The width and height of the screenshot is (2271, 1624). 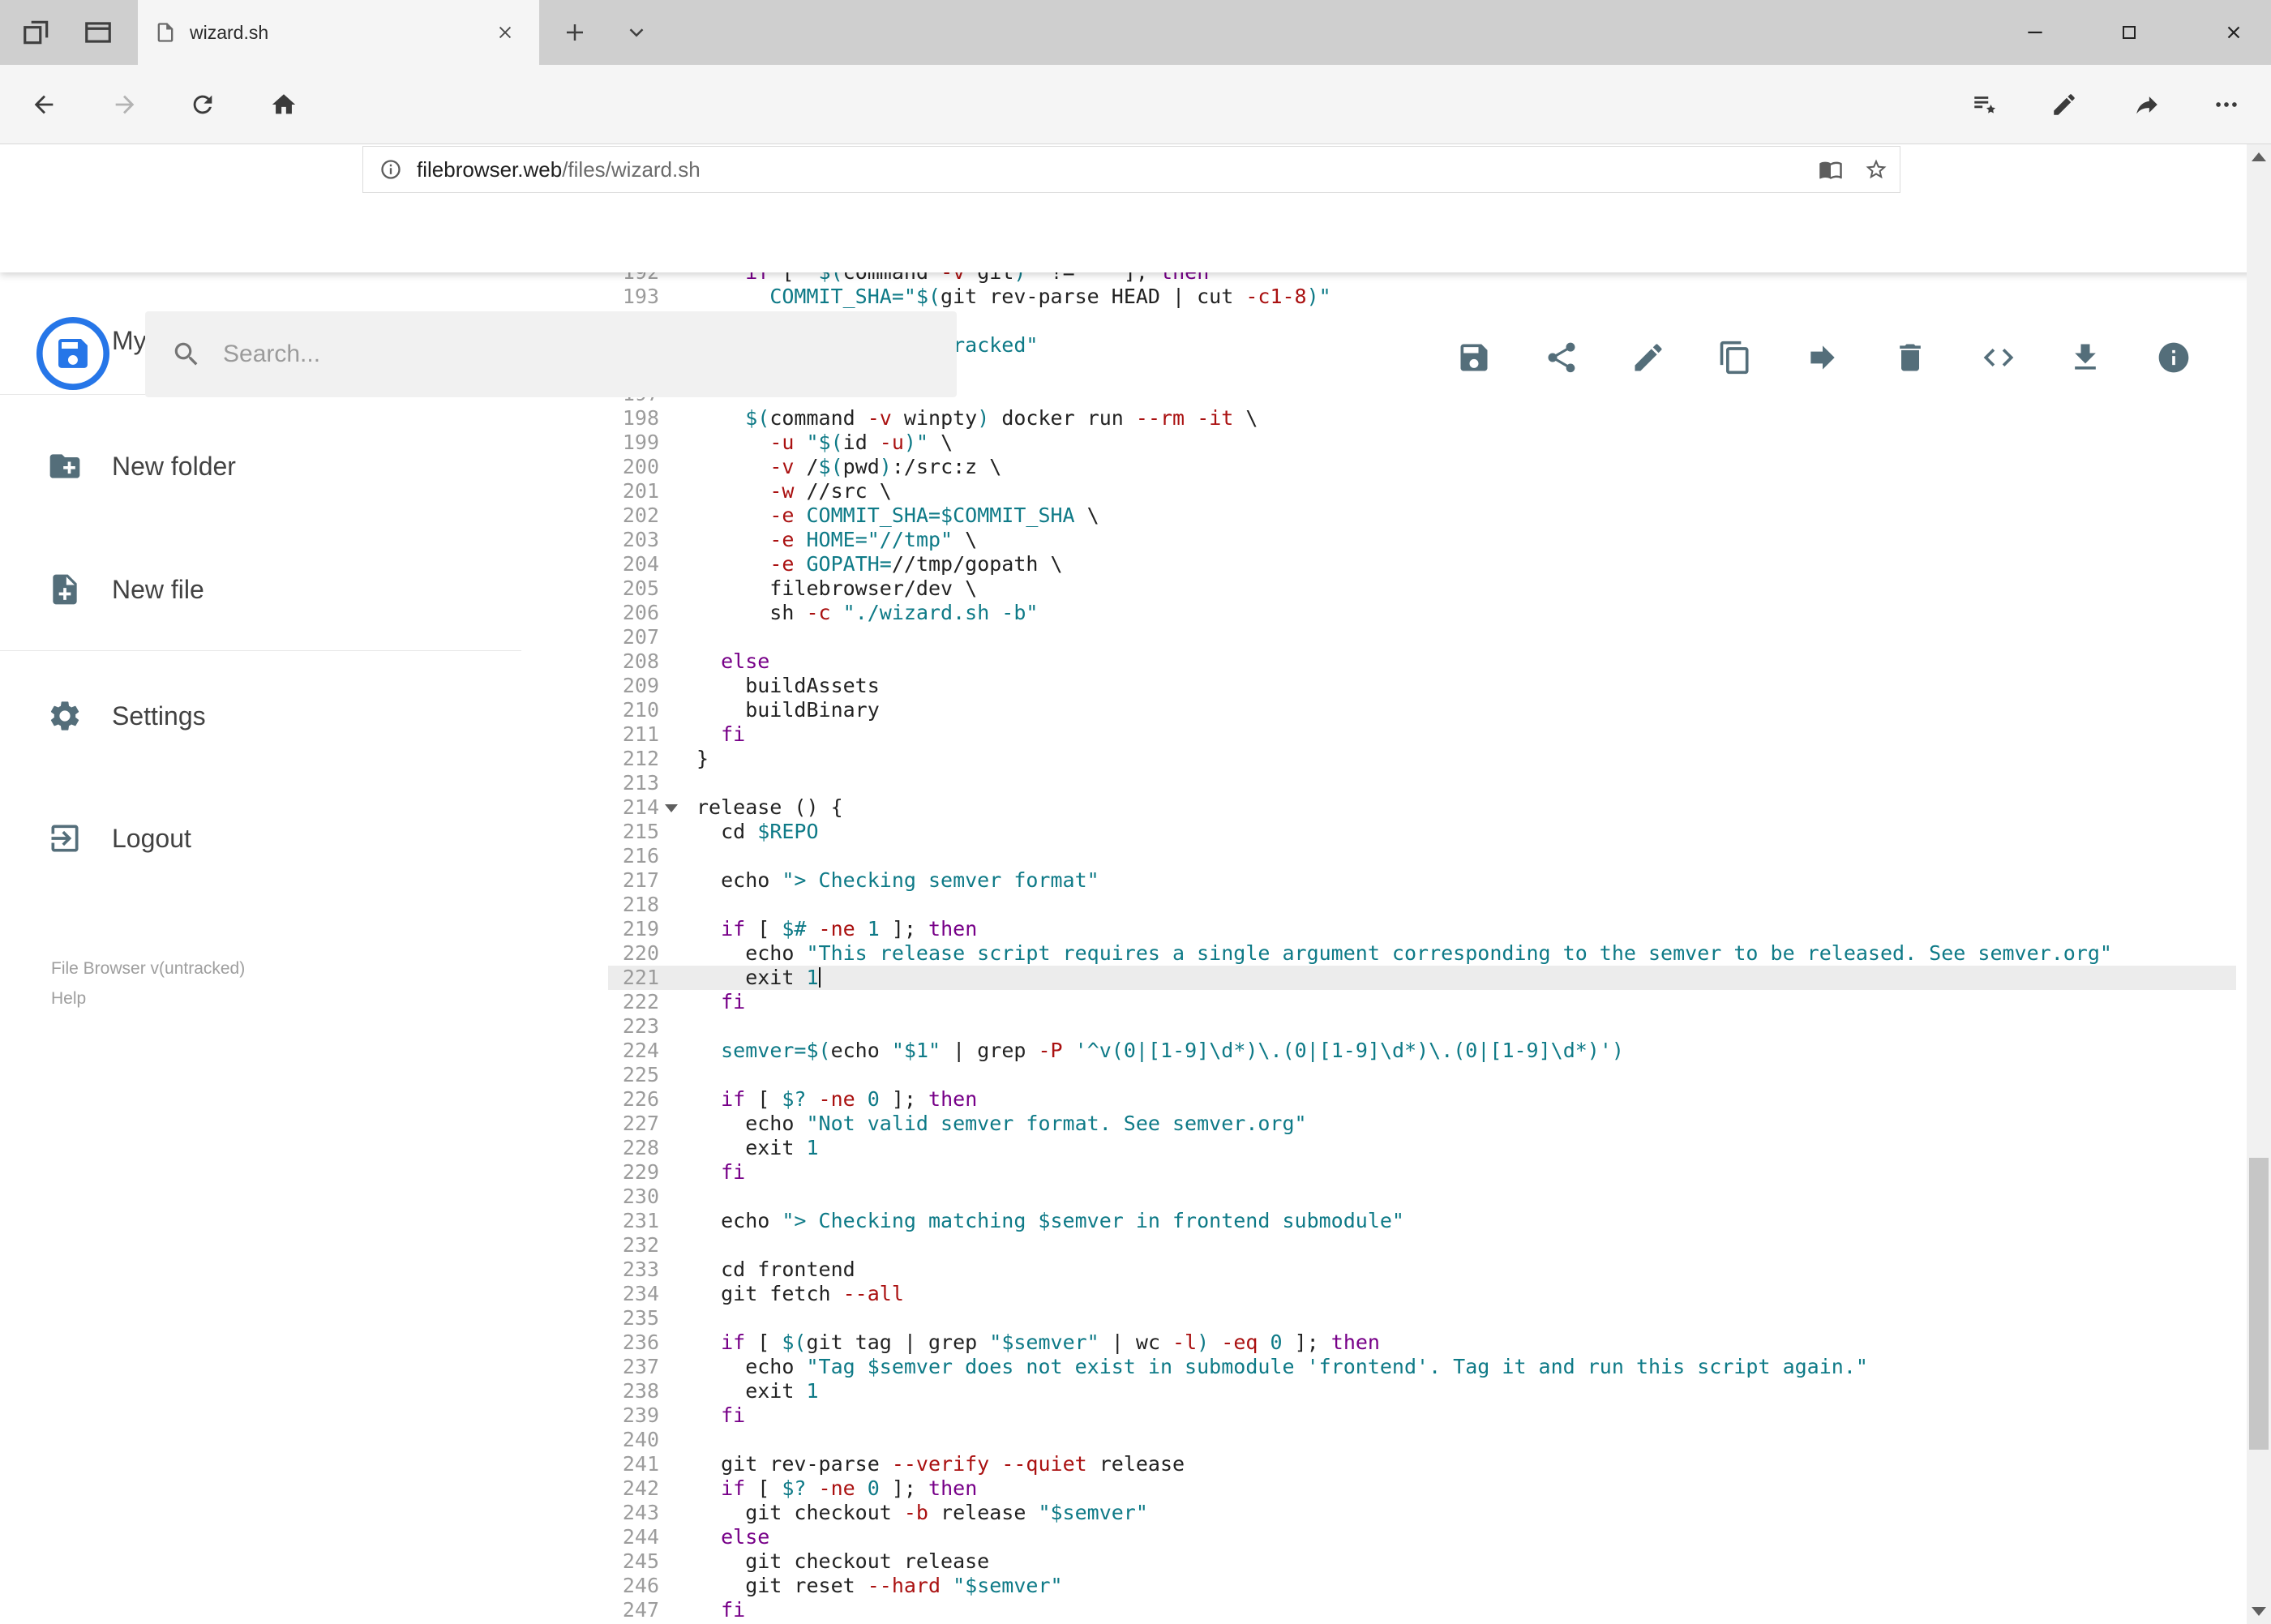 What do you see at coordinates (1422, 1245) in the screenshot?
I see `code-line: 232` at bounding box center [1422, 1245].